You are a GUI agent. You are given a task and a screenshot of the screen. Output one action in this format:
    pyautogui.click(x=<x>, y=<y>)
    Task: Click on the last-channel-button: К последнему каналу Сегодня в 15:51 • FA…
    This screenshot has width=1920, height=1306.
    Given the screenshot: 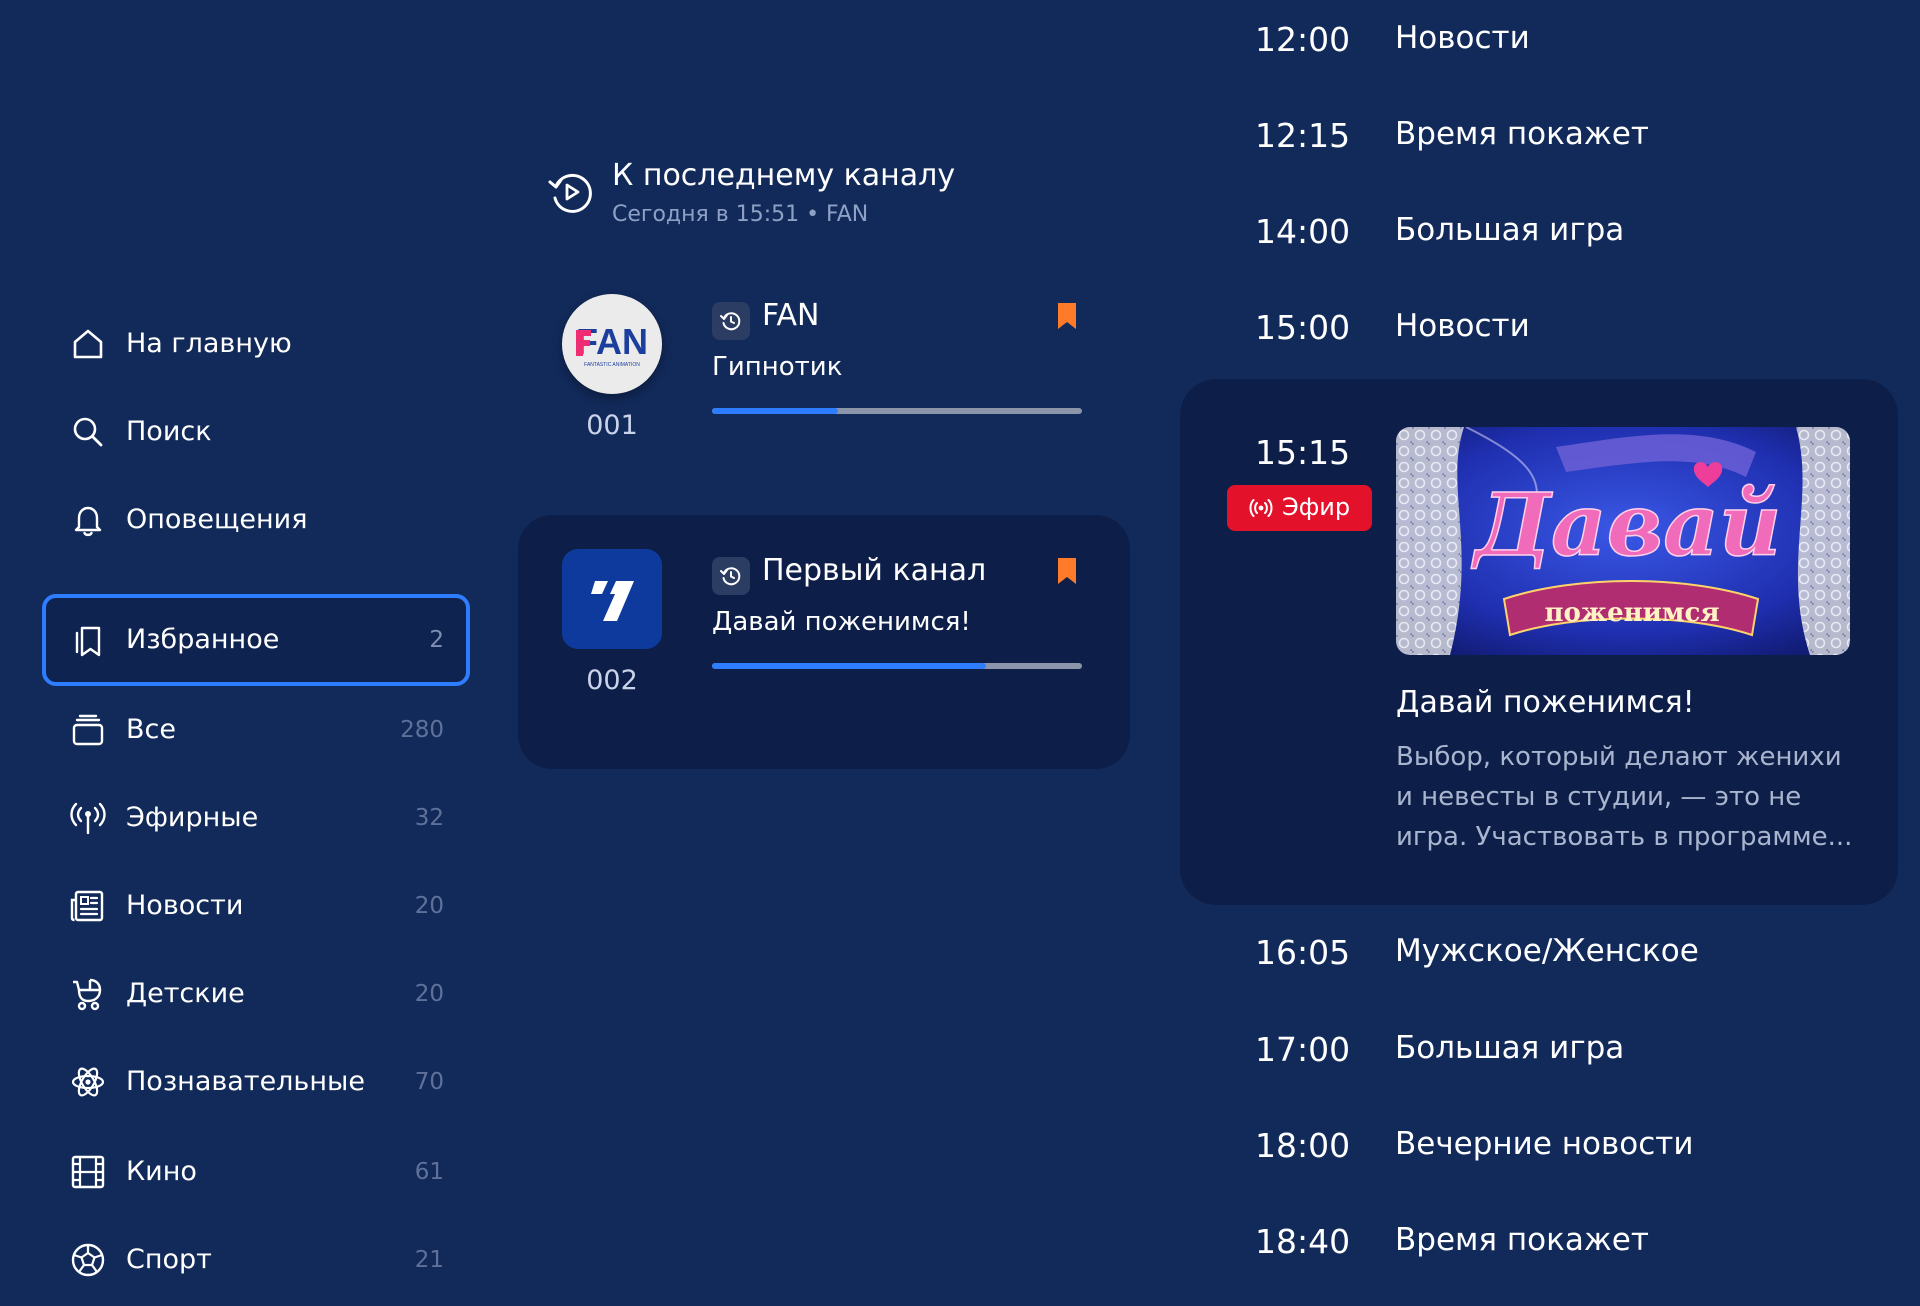 What is the action you would take?
    pyautogui.click(x=808, y=198)
    